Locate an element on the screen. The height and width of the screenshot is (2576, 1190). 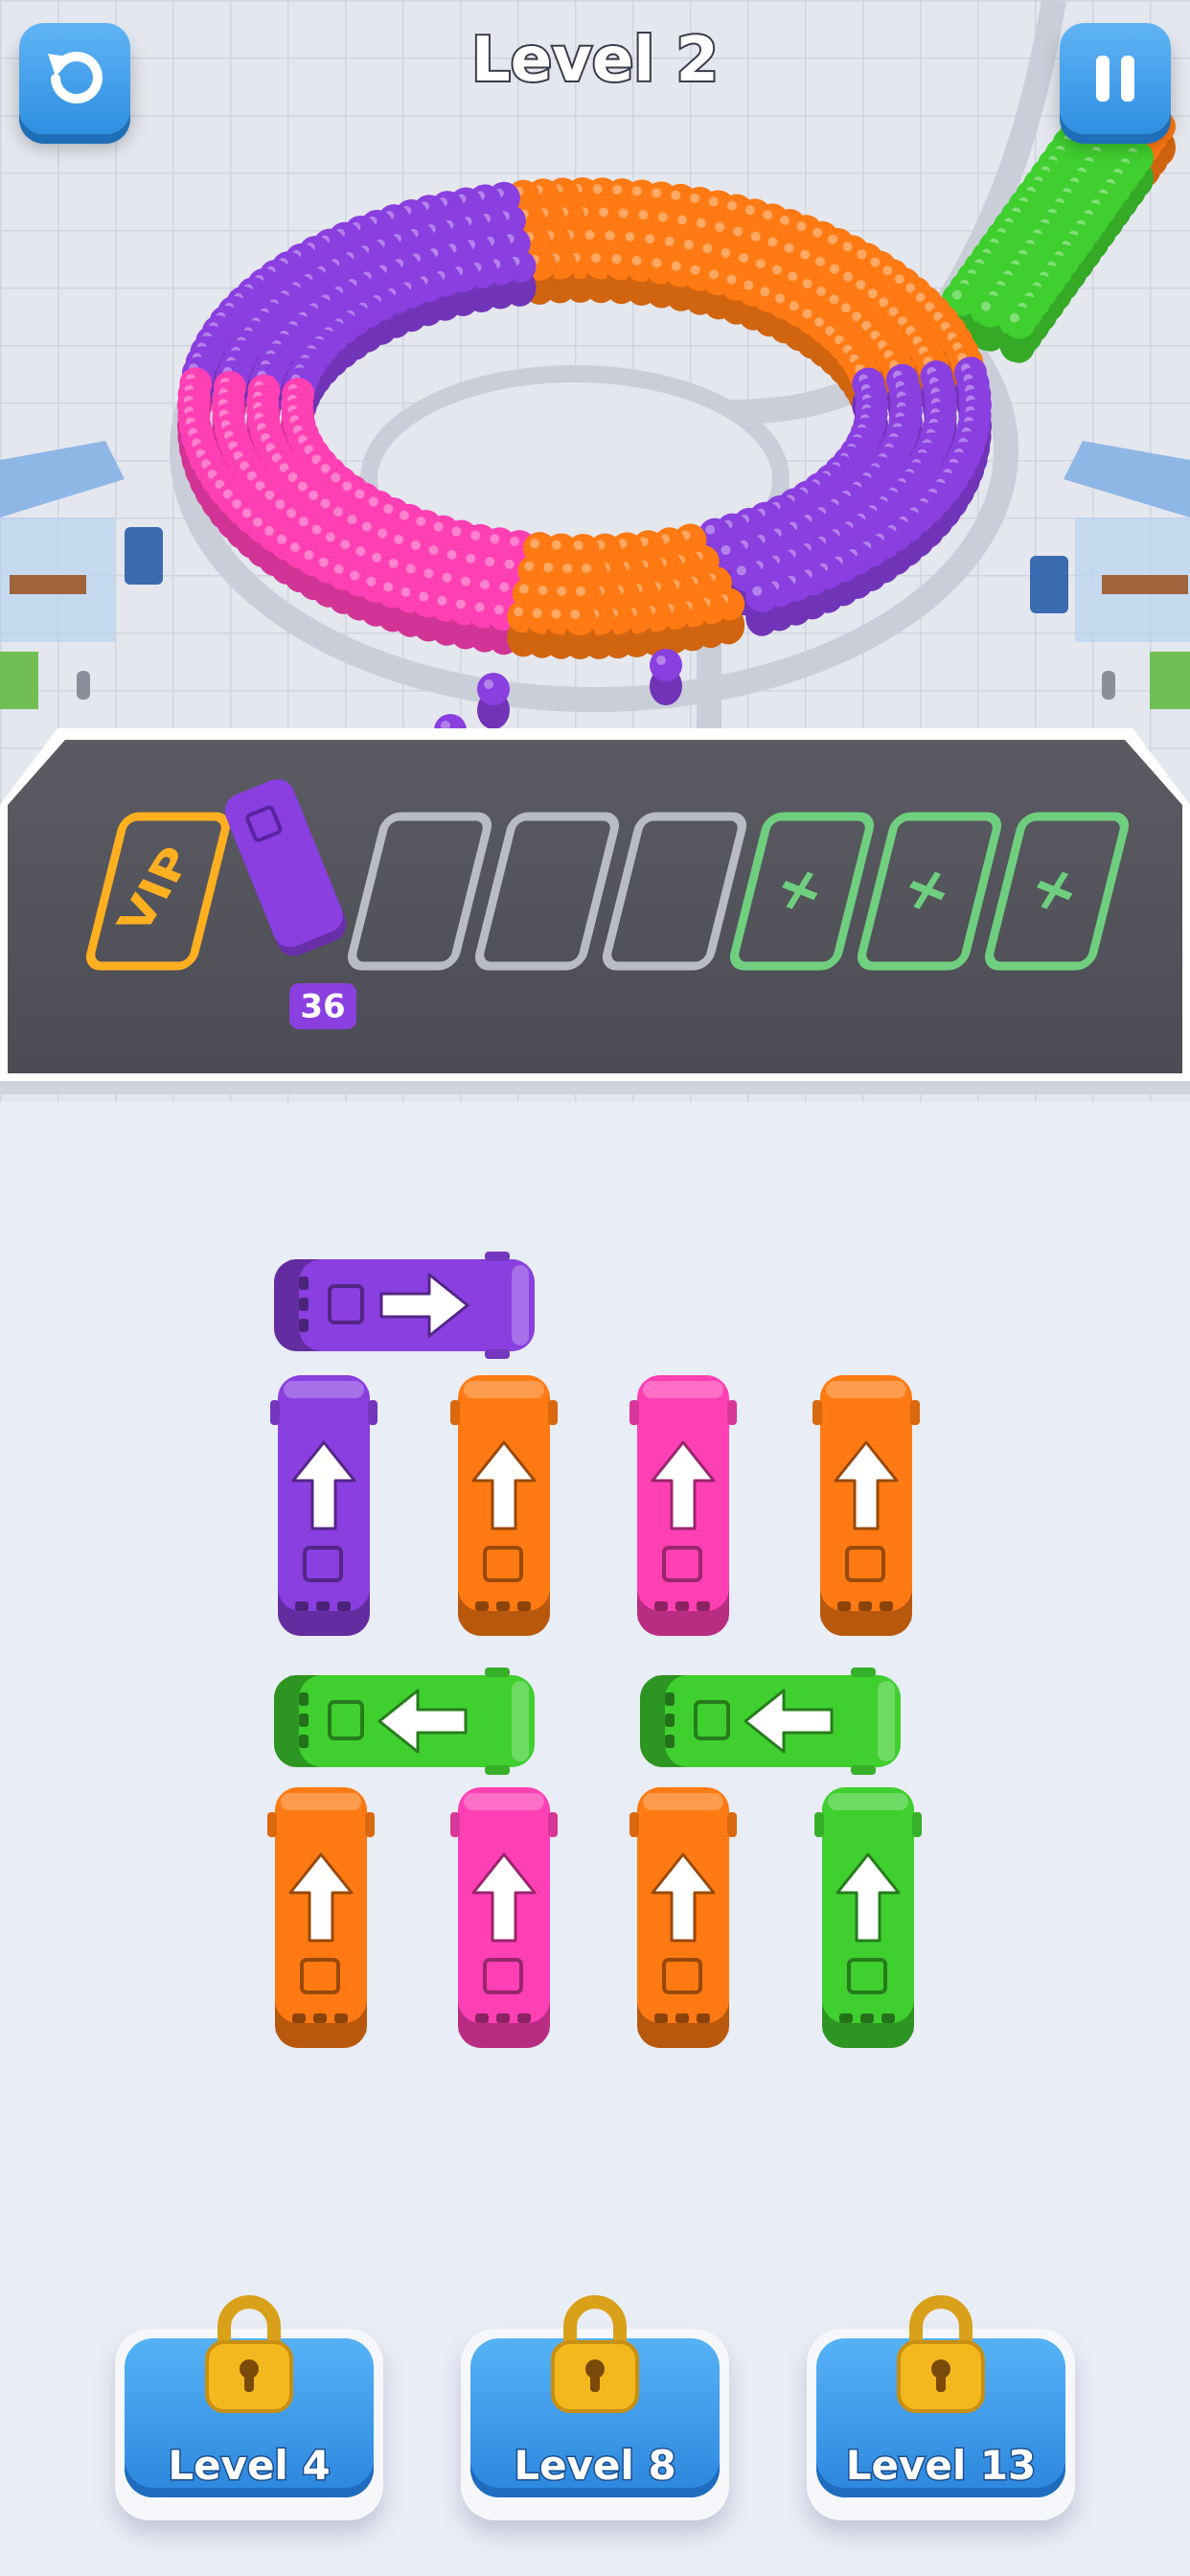
unlock-level-8-button: Level 8 is located at coordinates (595, 2407).